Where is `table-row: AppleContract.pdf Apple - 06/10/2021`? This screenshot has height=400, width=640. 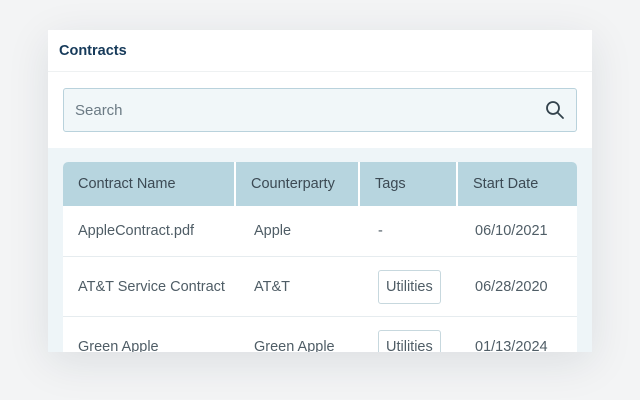
table-row: AppleContract.pdf Apple - 06/10/2021 is located at coordinates (320, 231).